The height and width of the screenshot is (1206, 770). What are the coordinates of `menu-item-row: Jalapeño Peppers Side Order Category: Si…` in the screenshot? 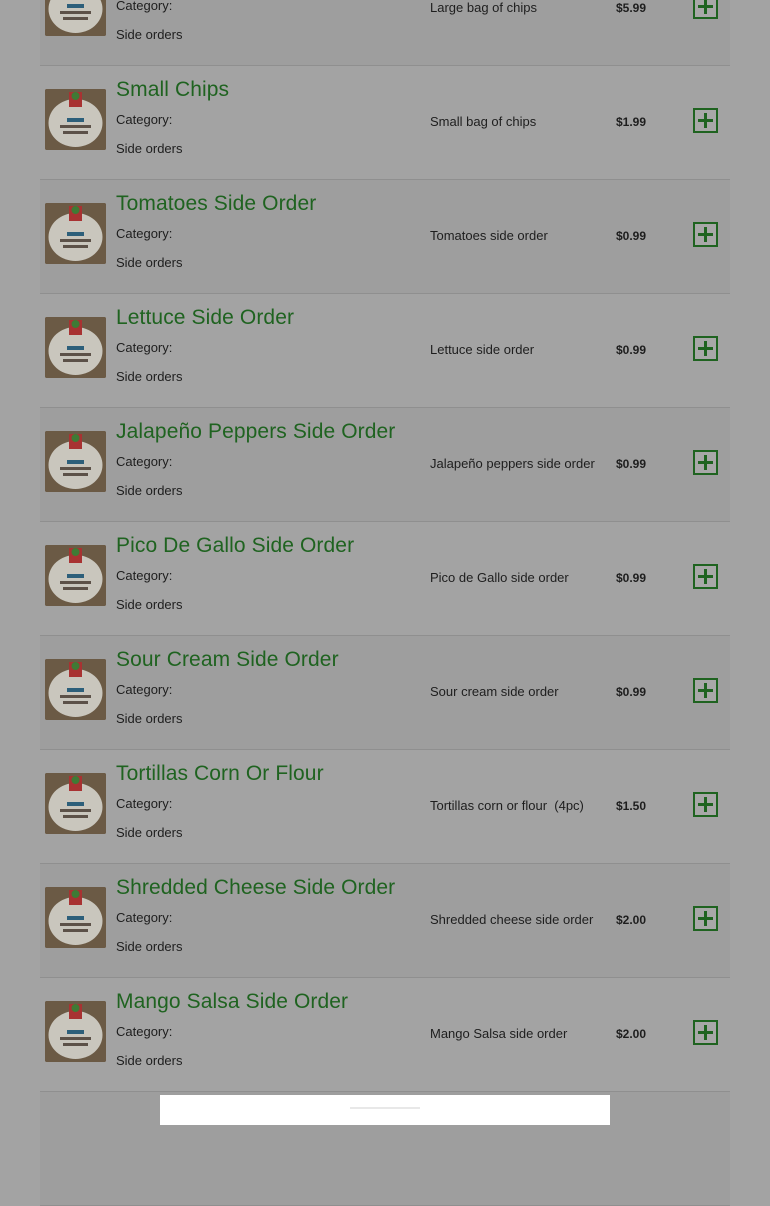 It's located at (385, 465).